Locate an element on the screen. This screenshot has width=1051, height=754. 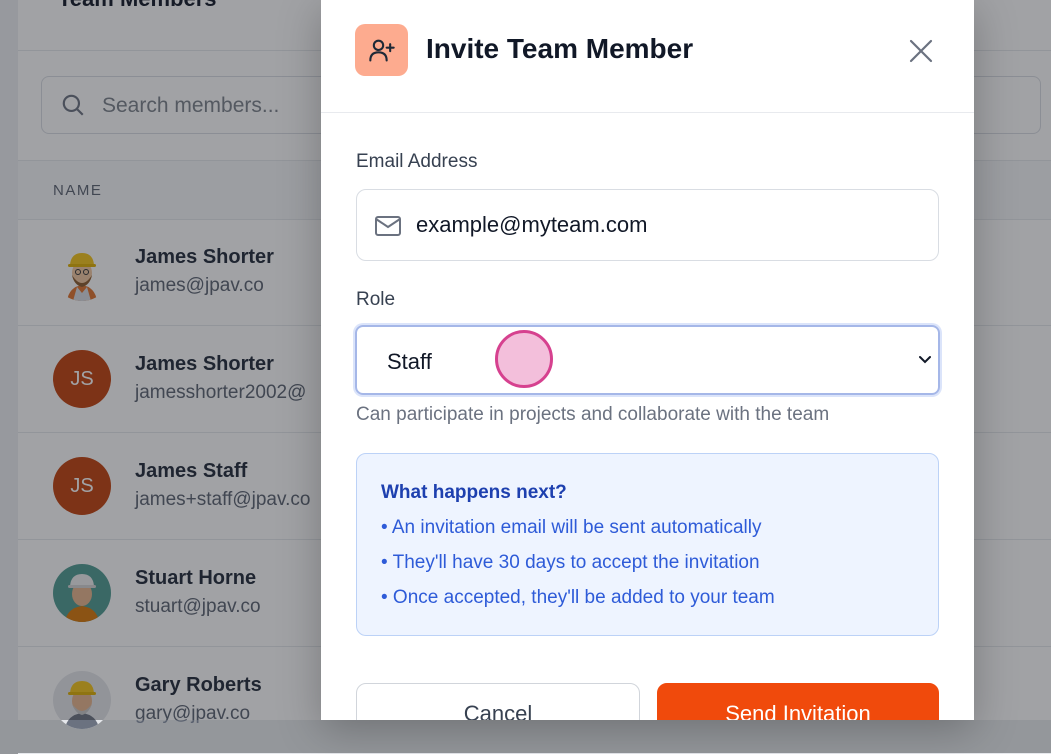
role-select: Staff is located at coordinates (647, 360).